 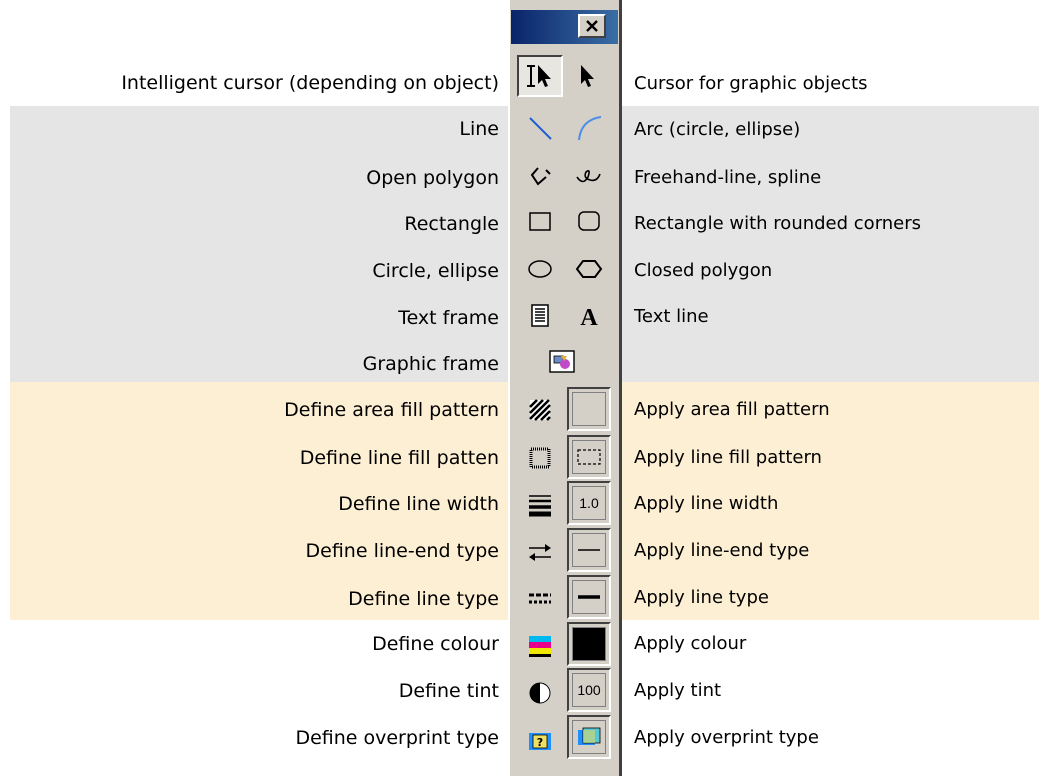 I want to click on label-apply-colour: Apply colour, so click(x=690, y=643).